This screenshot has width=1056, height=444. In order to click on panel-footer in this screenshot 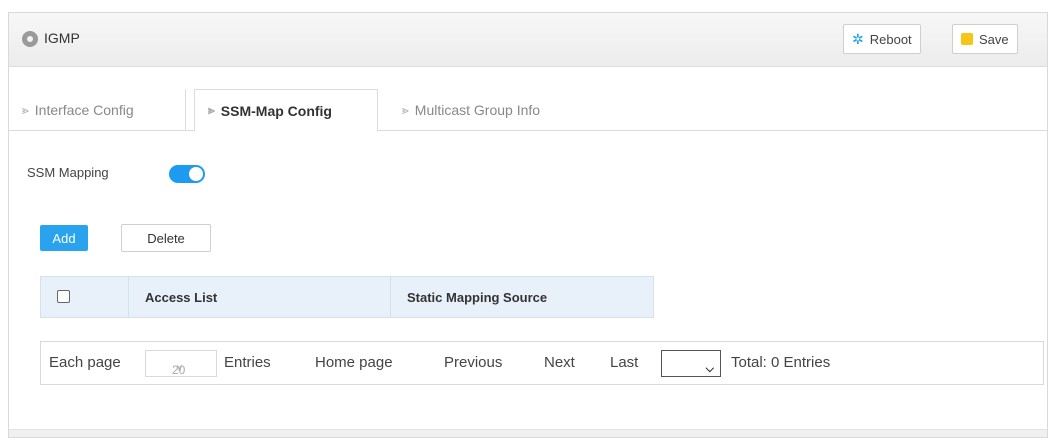, I will do `click(528, 433)`.